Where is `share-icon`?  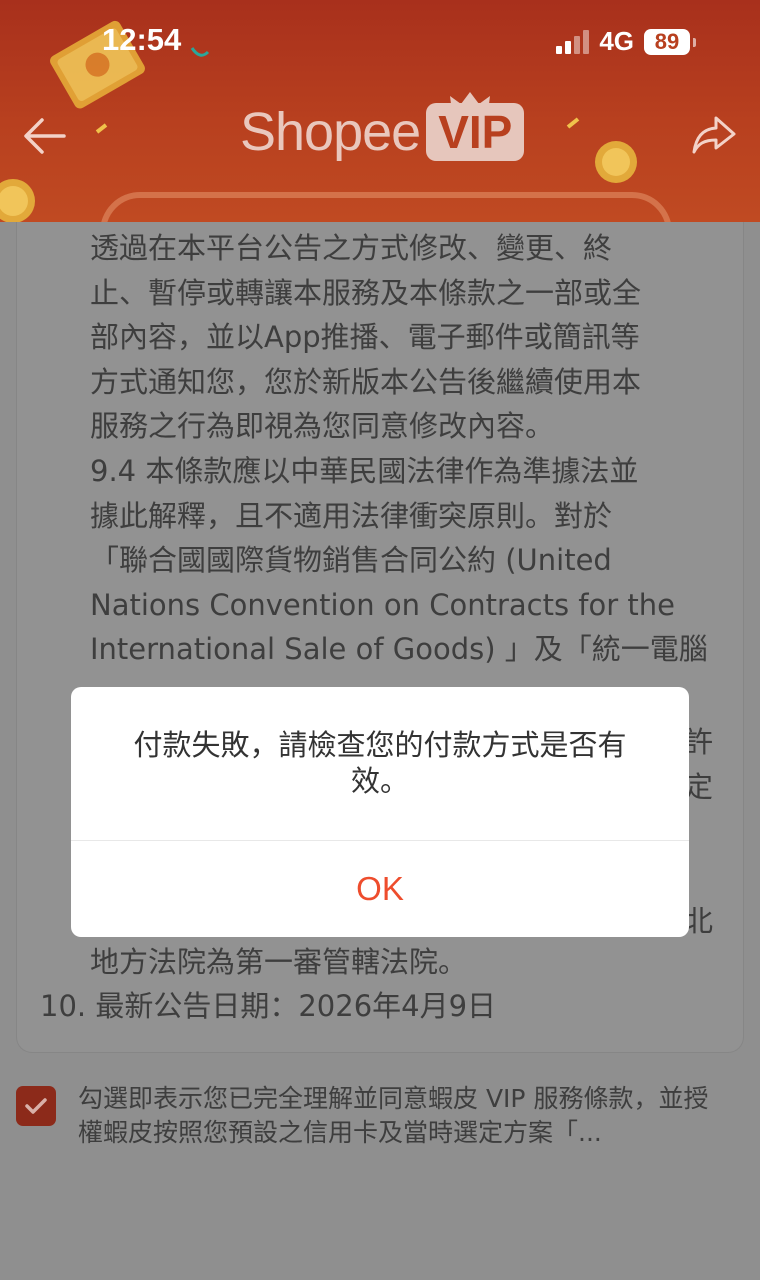 share-icon is located at coordinates (714, 135).